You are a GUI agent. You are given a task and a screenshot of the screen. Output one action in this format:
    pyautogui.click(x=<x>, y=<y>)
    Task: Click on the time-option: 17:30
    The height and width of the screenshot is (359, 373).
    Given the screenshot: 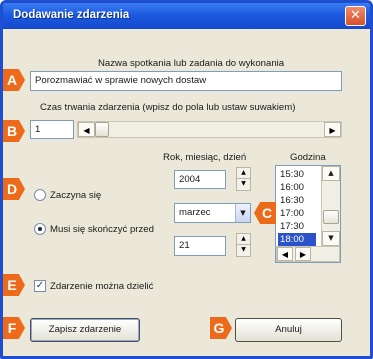 What is the action you would take?
    pyautogui.click(x=297, y=226)
    